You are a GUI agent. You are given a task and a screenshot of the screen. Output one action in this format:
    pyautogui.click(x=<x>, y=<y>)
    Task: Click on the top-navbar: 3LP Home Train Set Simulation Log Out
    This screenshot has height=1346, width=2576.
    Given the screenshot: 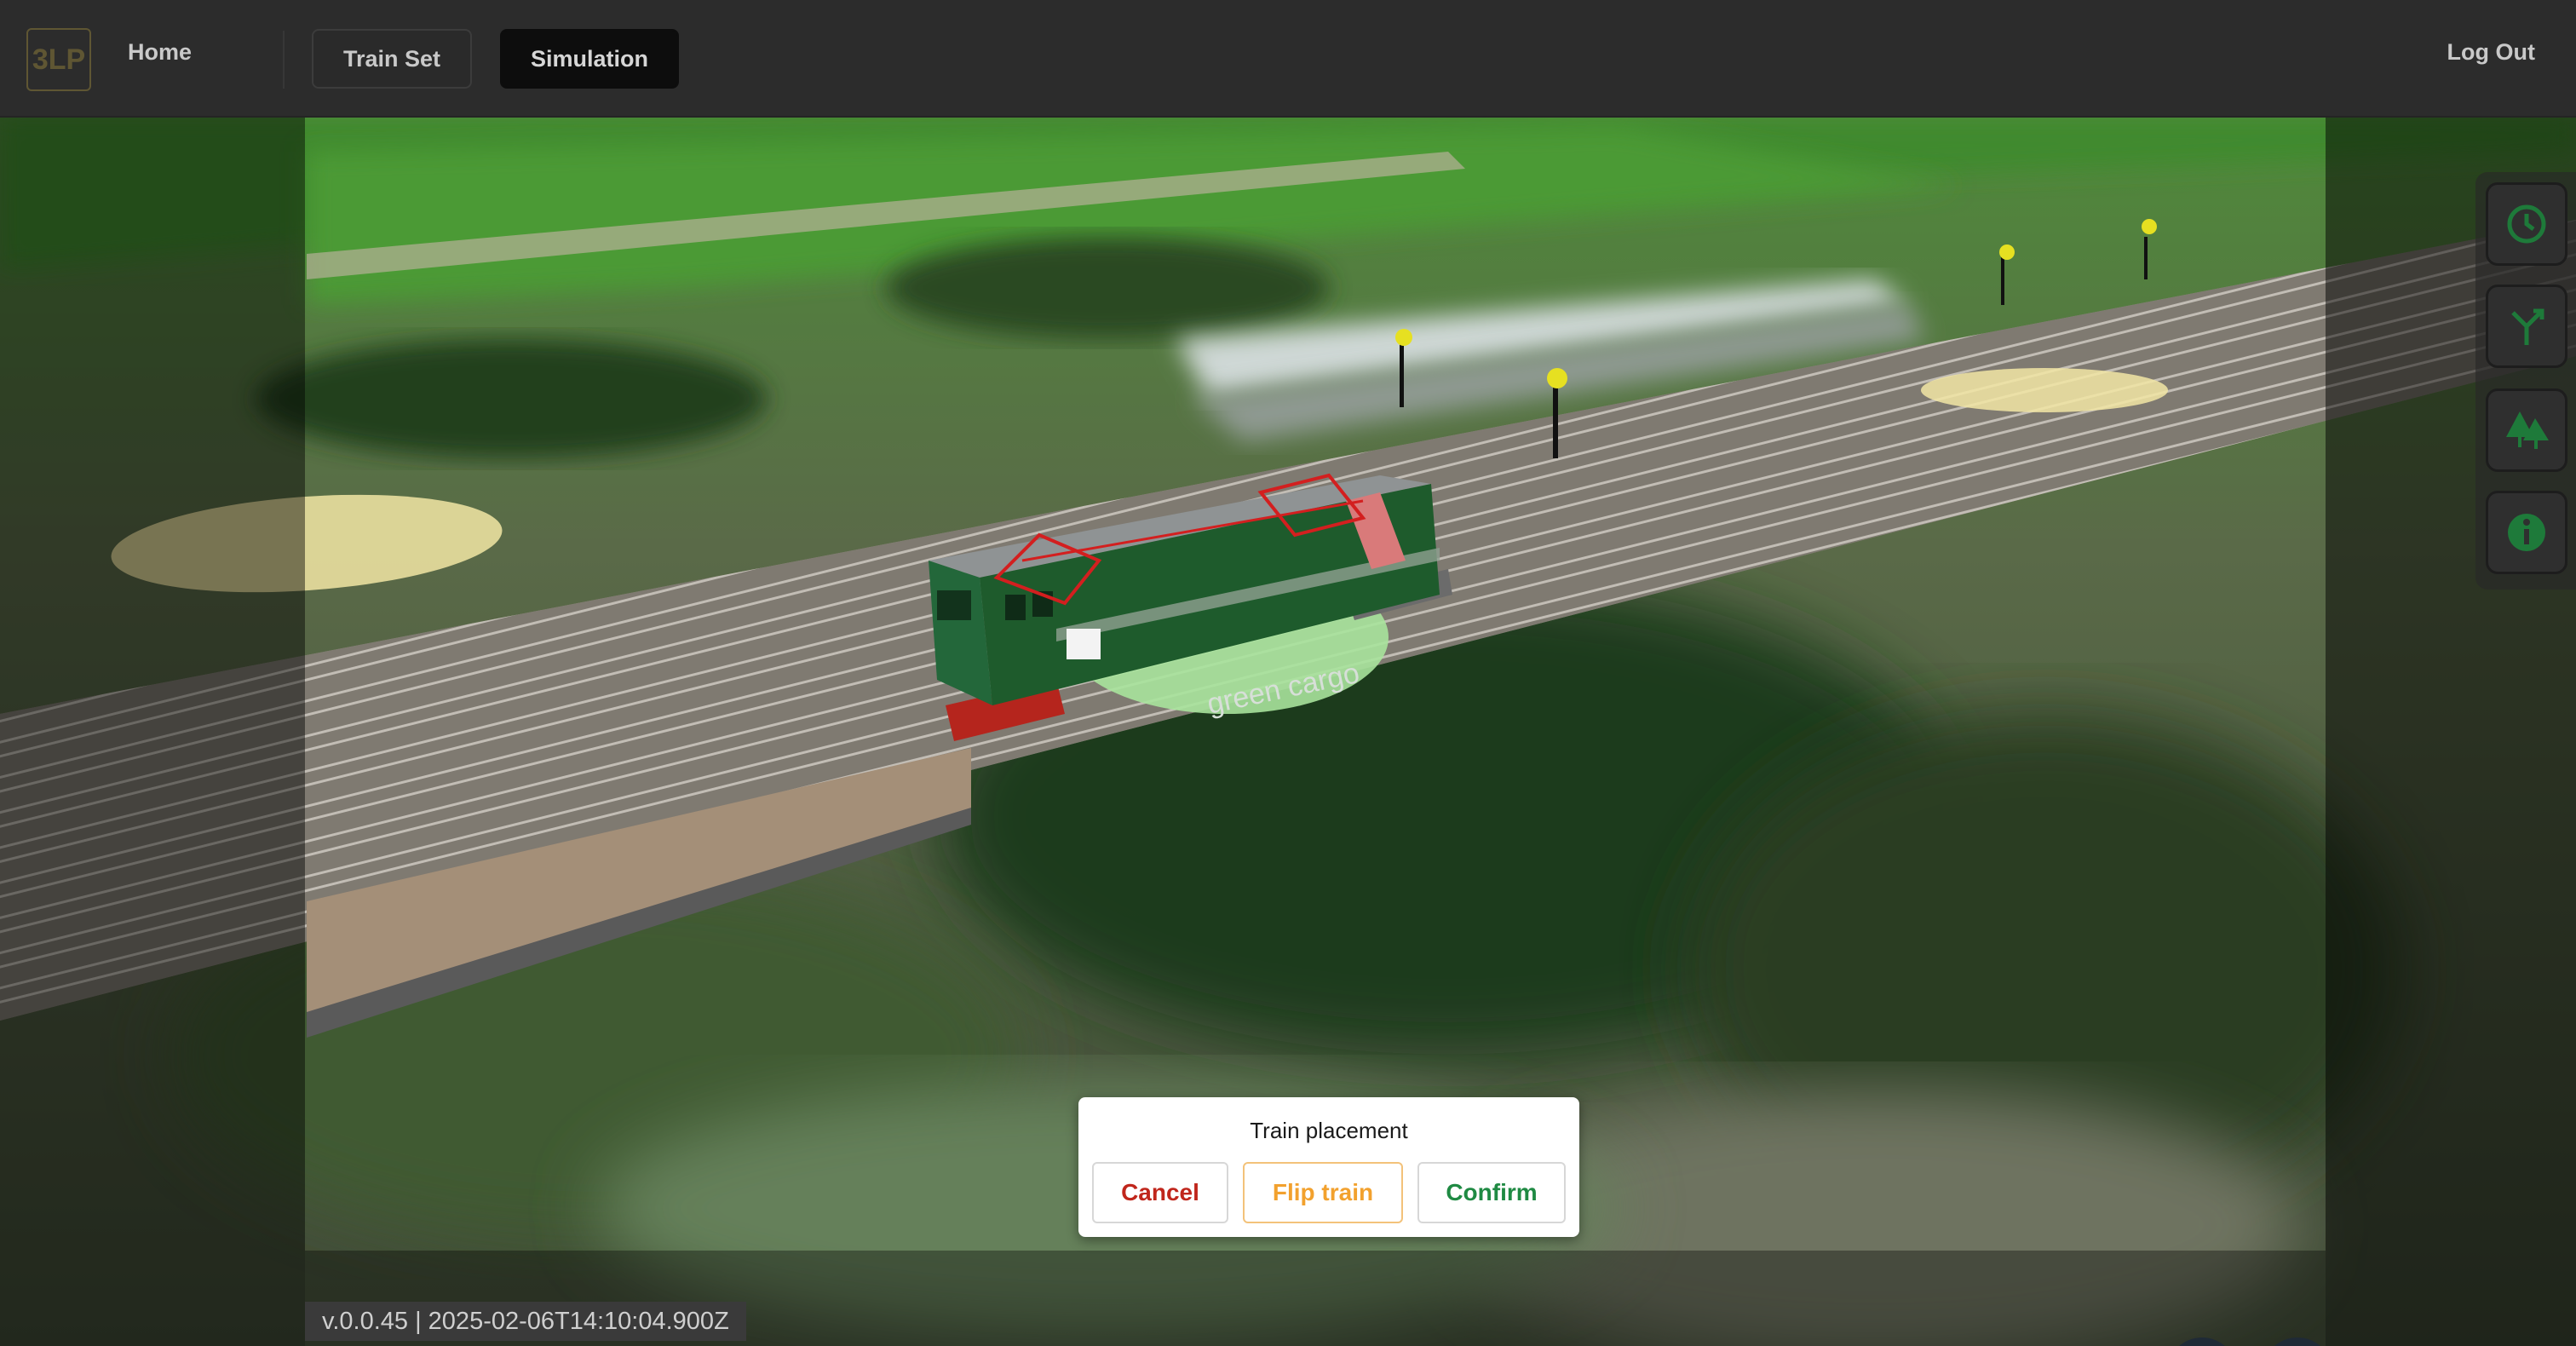 What is the action you would take?
    pyautogui.click(x=1288, y=59)
    